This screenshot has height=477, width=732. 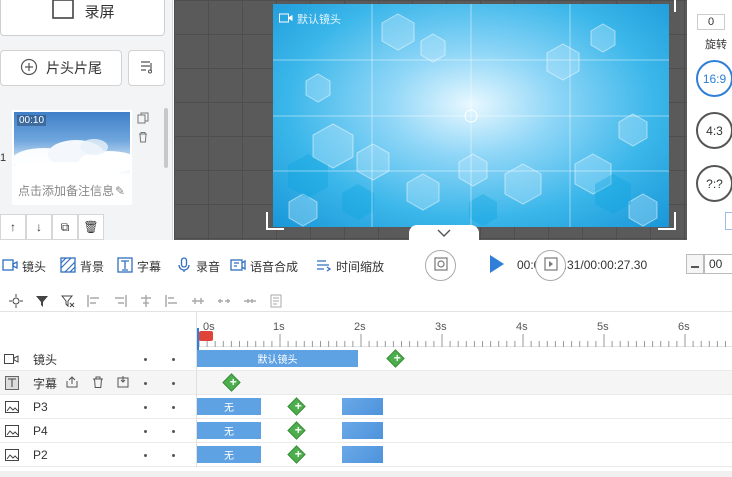 I want to click on snapshot-button, so click(x=440, y=265).